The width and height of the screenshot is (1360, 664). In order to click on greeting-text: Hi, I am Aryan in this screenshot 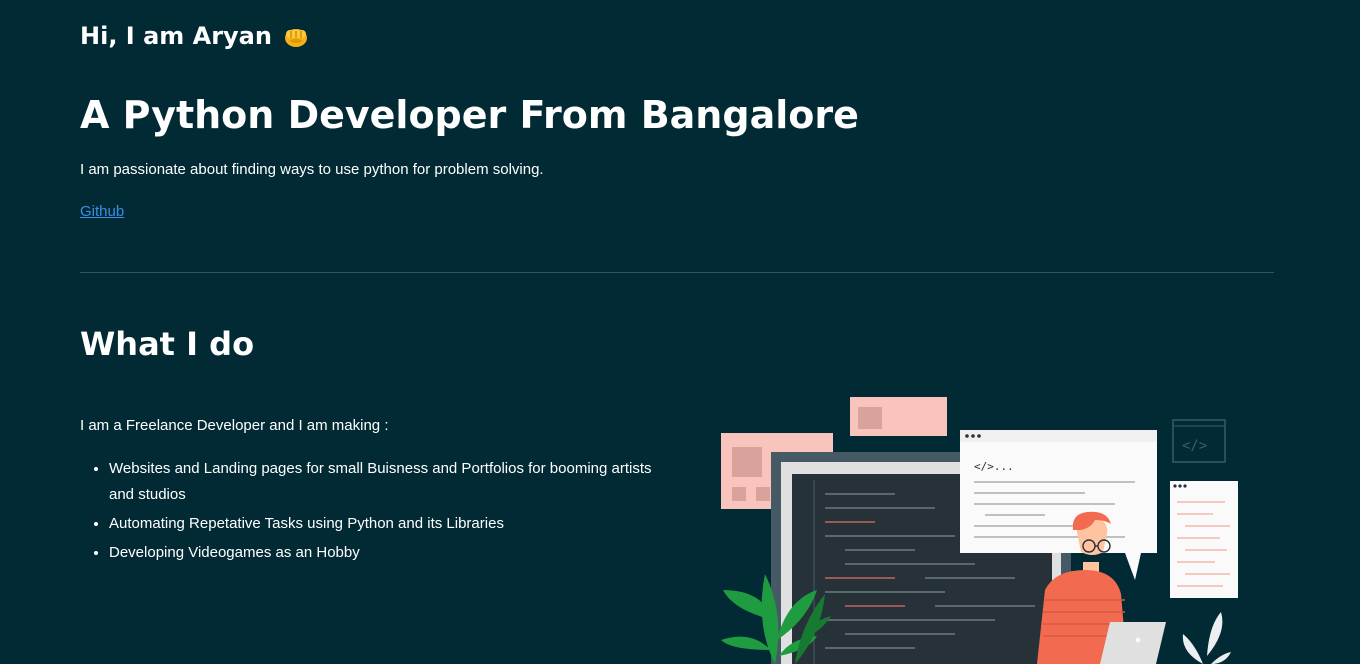, I will do `click(176, 36)`.